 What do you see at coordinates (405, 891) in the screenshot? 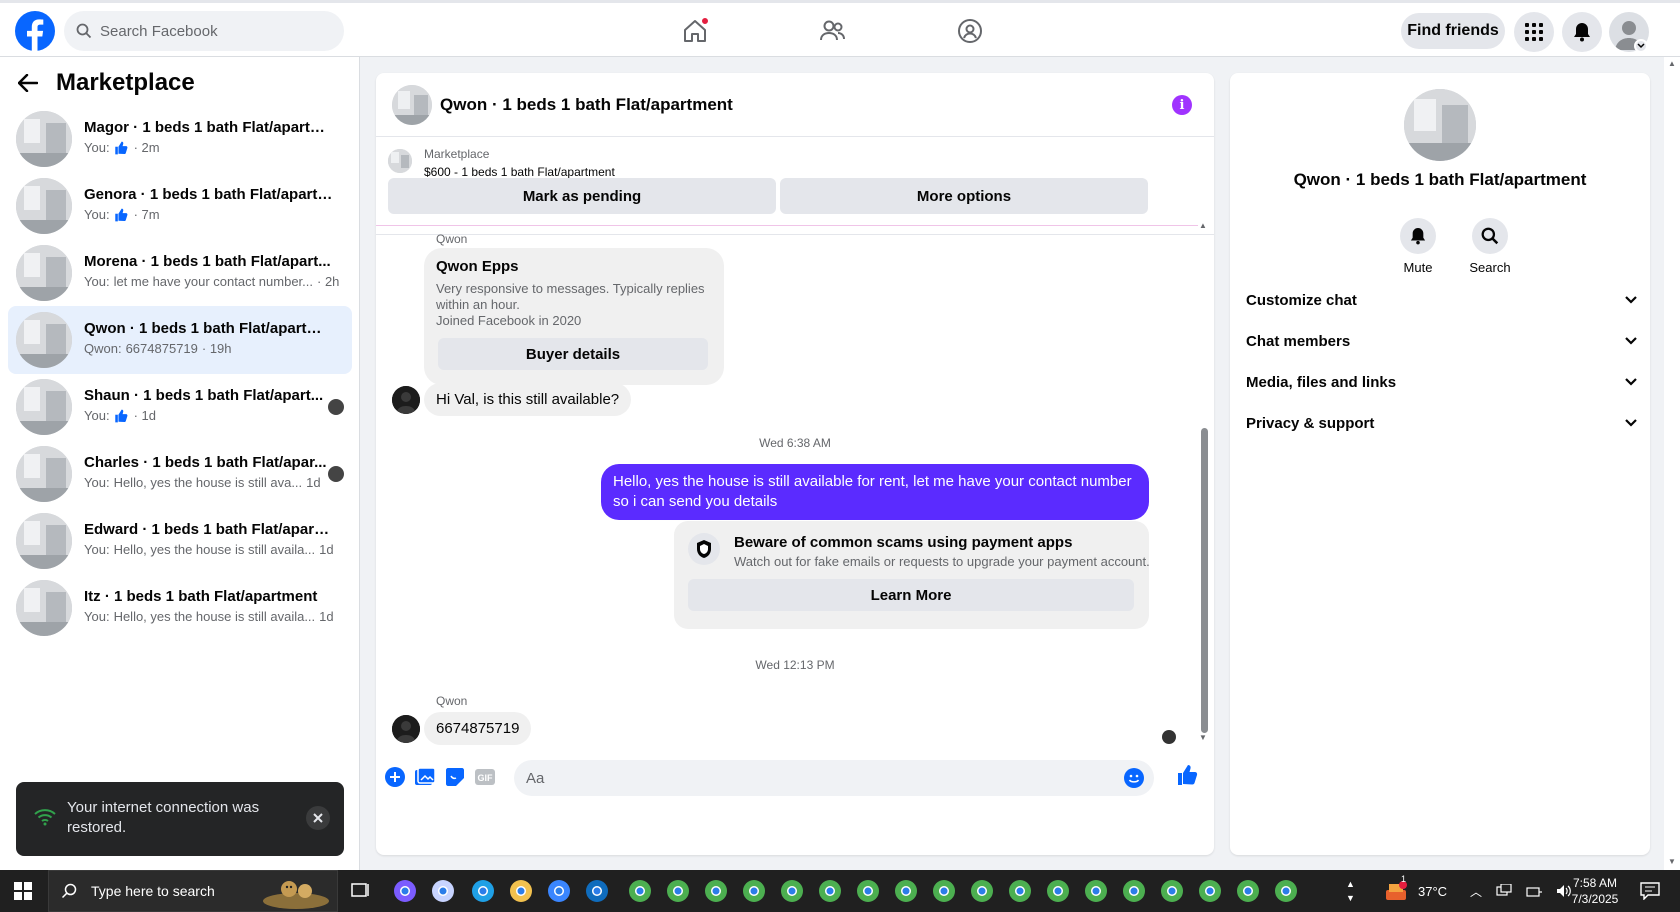
I see `copilot-icon` at bounding box center [405, 891].